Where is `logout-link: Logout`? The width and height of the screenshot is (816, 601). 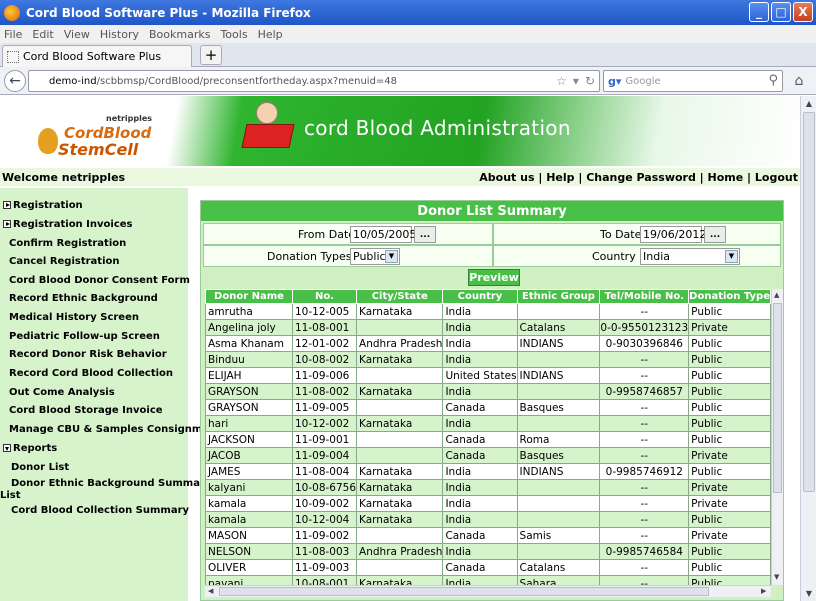 logout-link: Logout is located at coordinates (776, 177).